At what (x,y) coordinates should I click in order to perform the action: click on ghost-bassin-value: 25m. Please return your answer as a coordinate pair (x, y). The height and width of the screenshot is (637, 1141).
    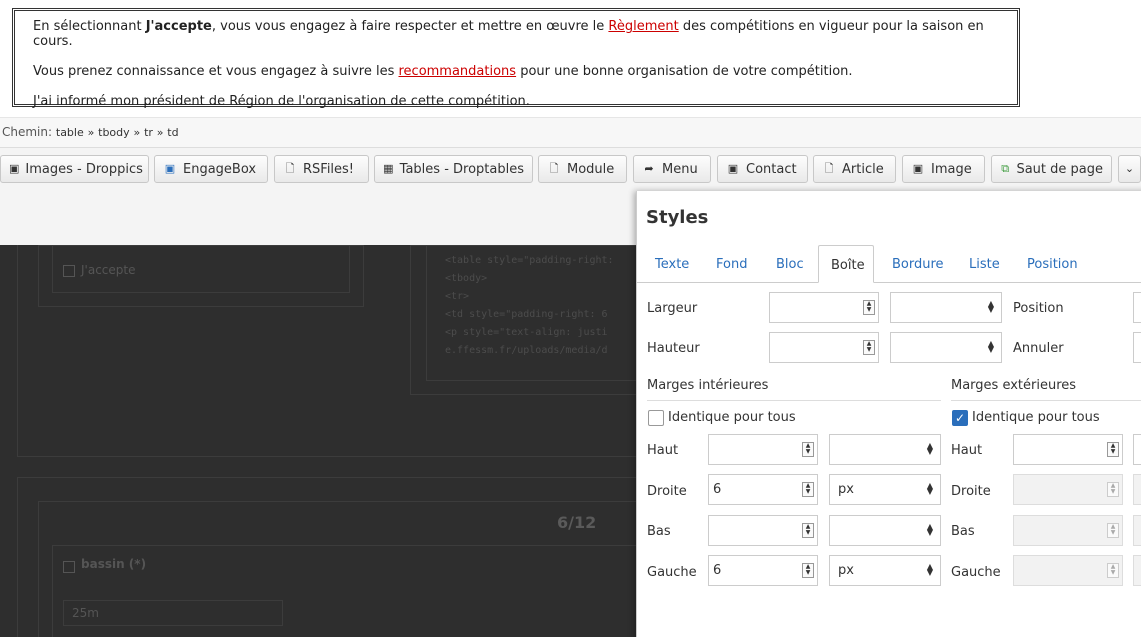
    Looking at the image, I should click on (85, 613).